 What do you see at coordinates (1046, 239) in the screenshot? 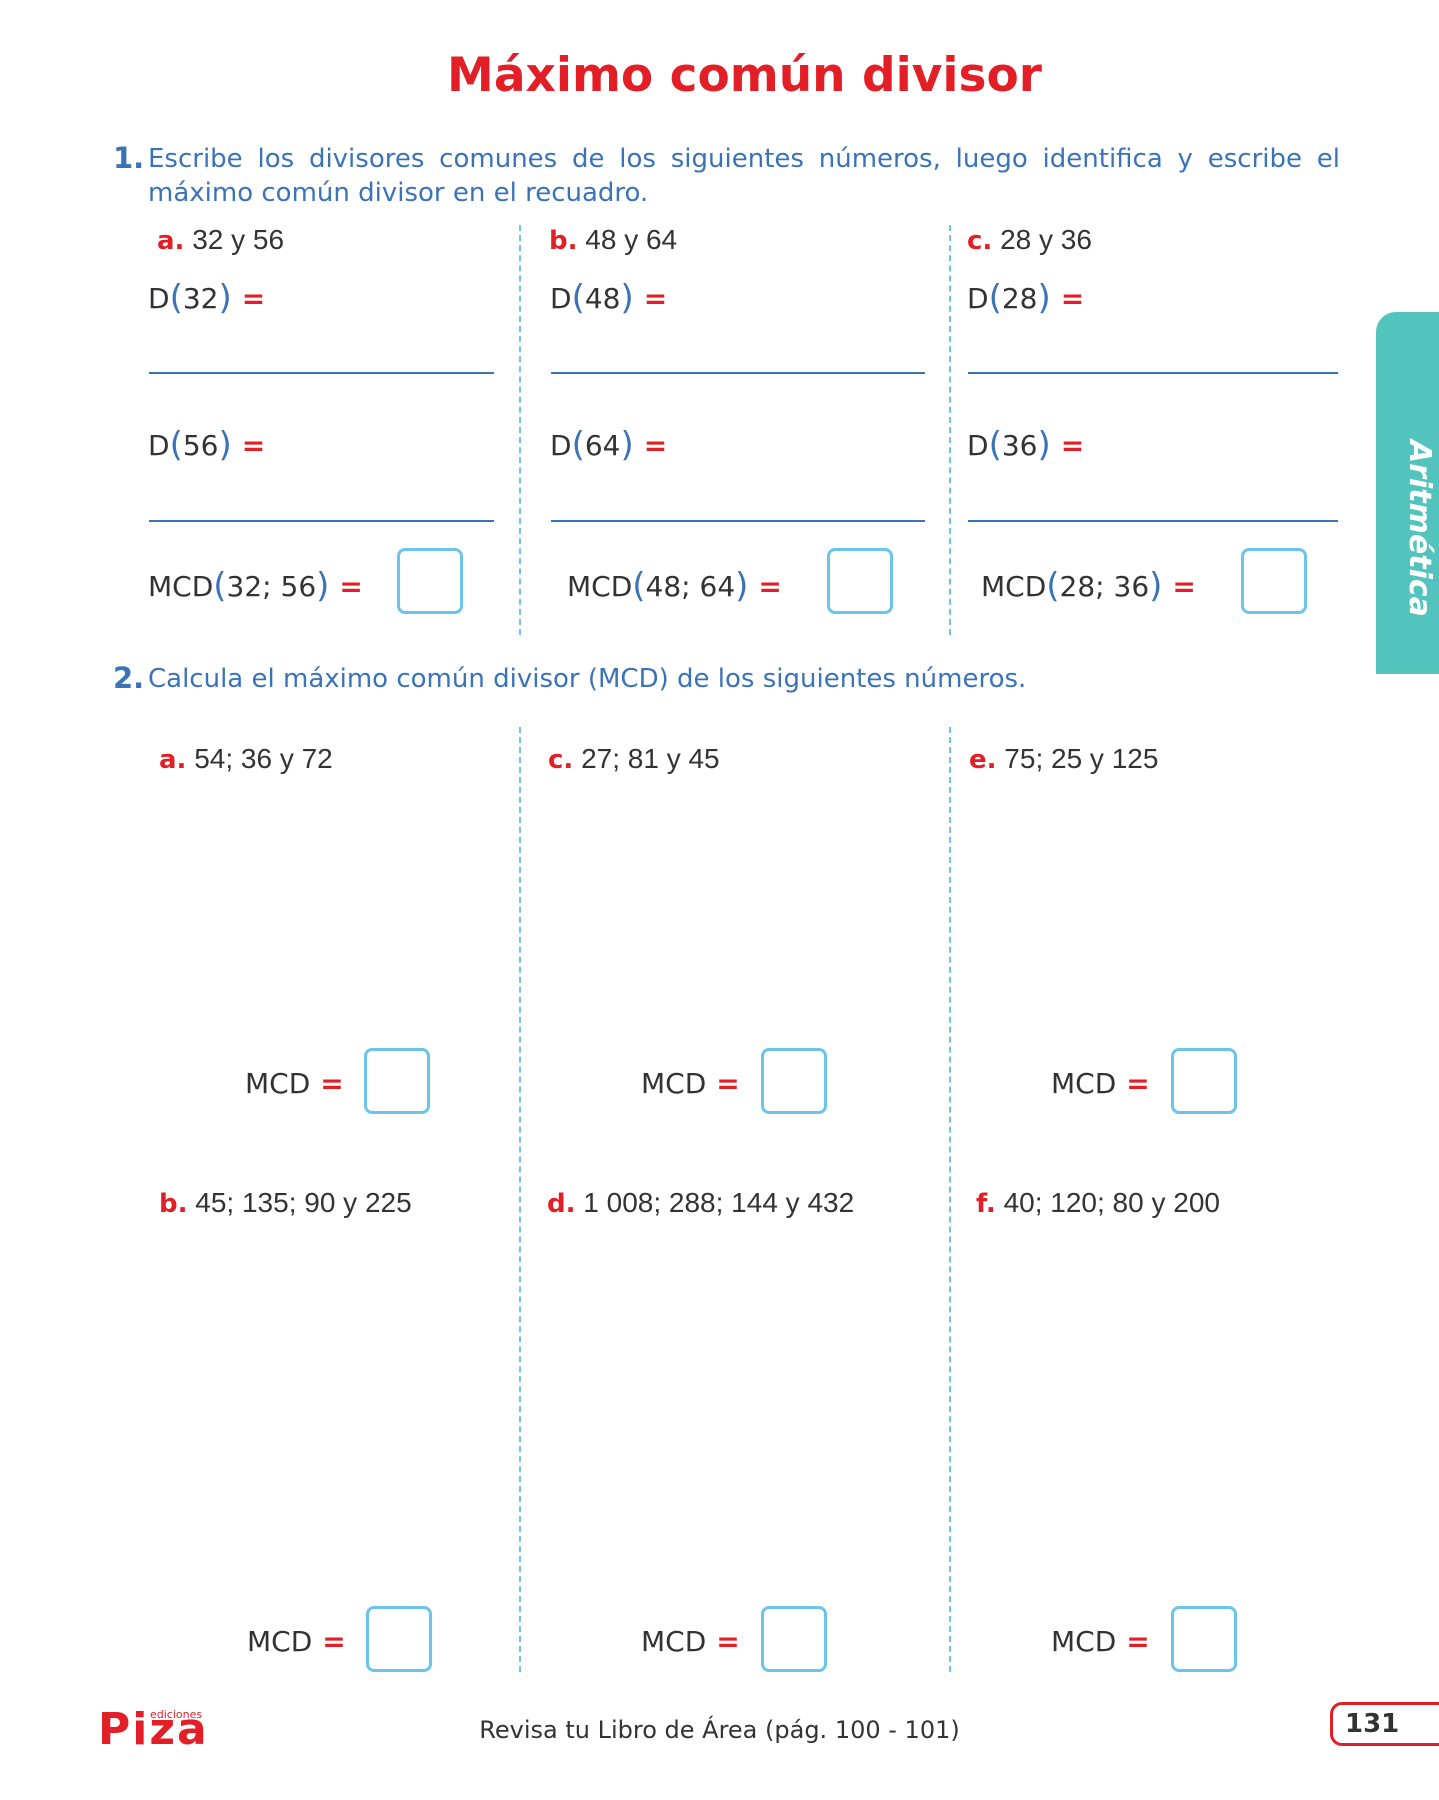
I see `item-numbers: 28 y 36` at bounding box center [1046, 239].